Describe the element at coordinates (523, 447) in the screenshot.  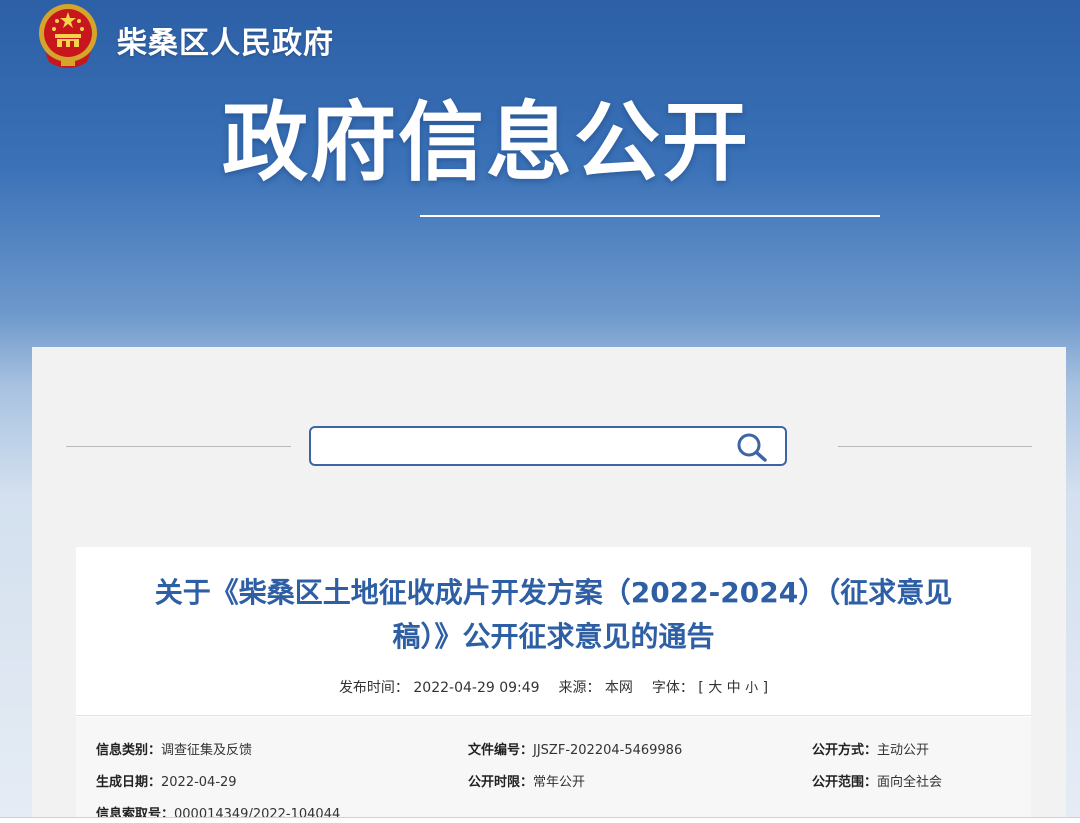
I see `search-input` at that location.